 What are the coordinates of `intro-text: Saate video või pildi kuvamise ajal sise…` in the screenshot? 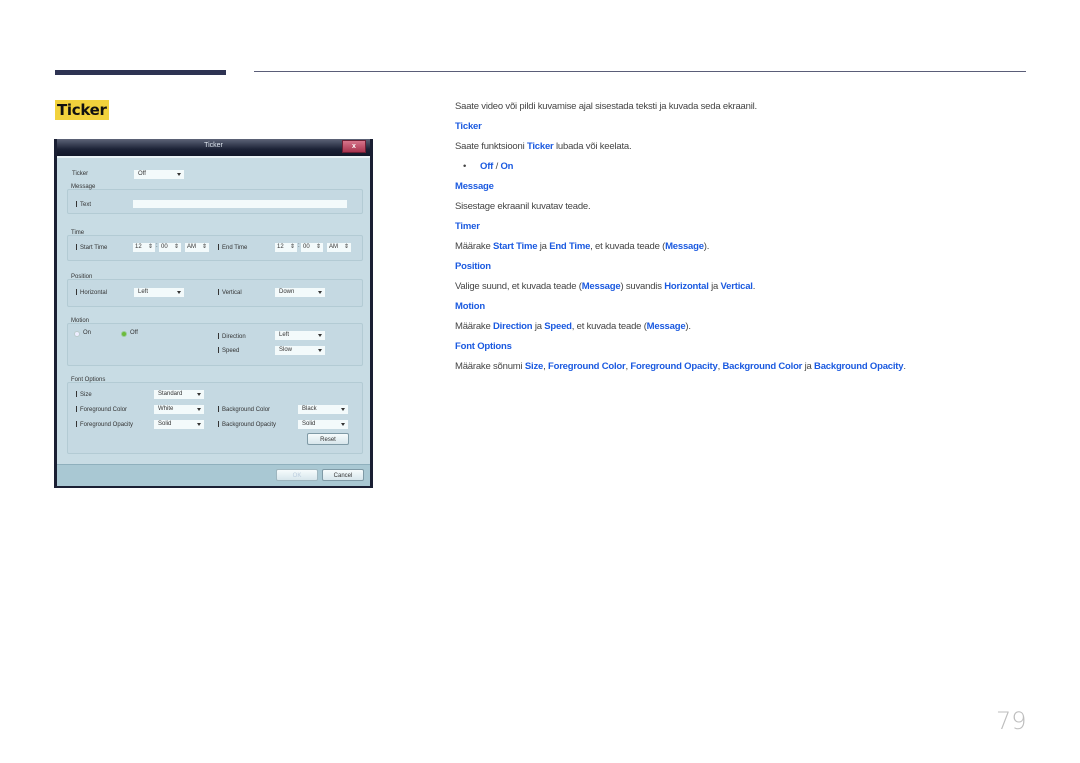 It's located at (606, 106).